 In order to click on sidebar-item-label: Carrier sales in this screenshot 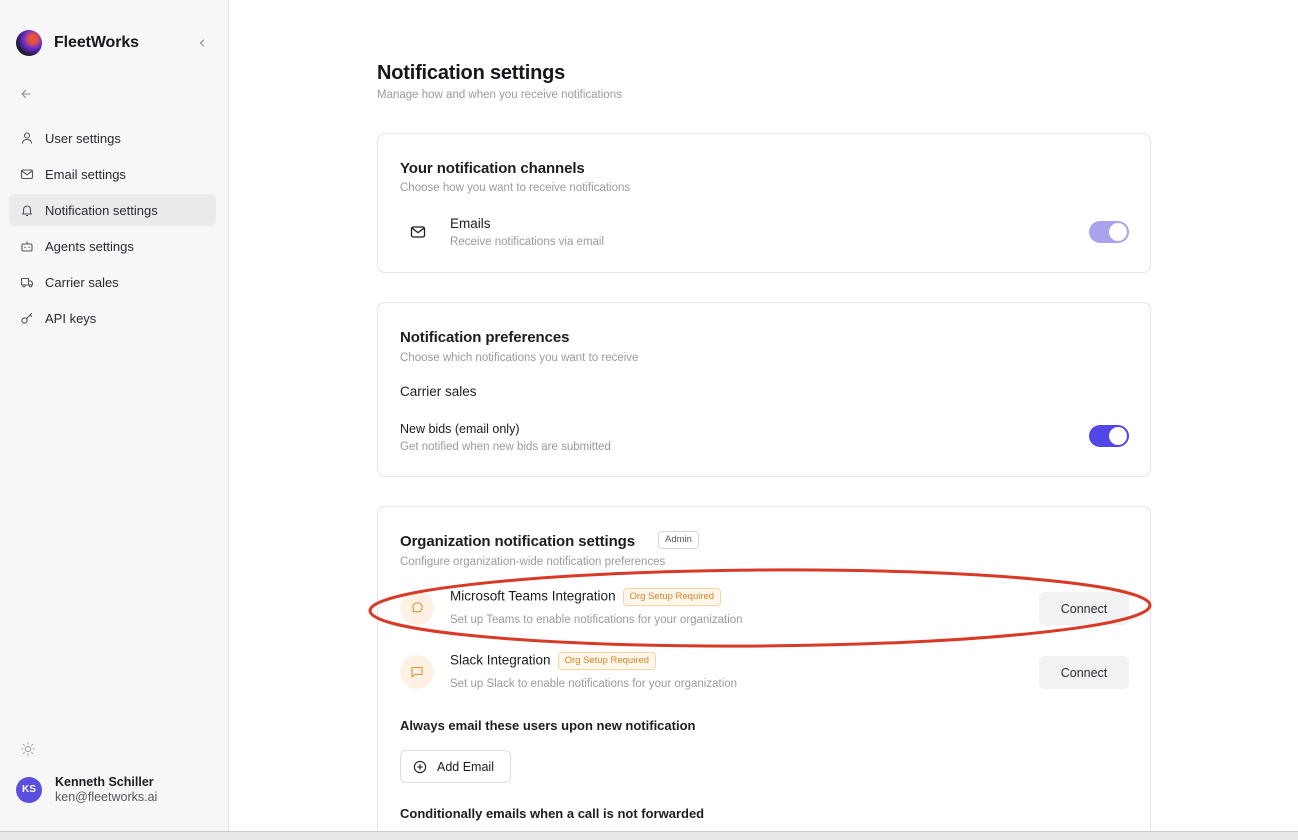, I will do `click(82, 282)`.